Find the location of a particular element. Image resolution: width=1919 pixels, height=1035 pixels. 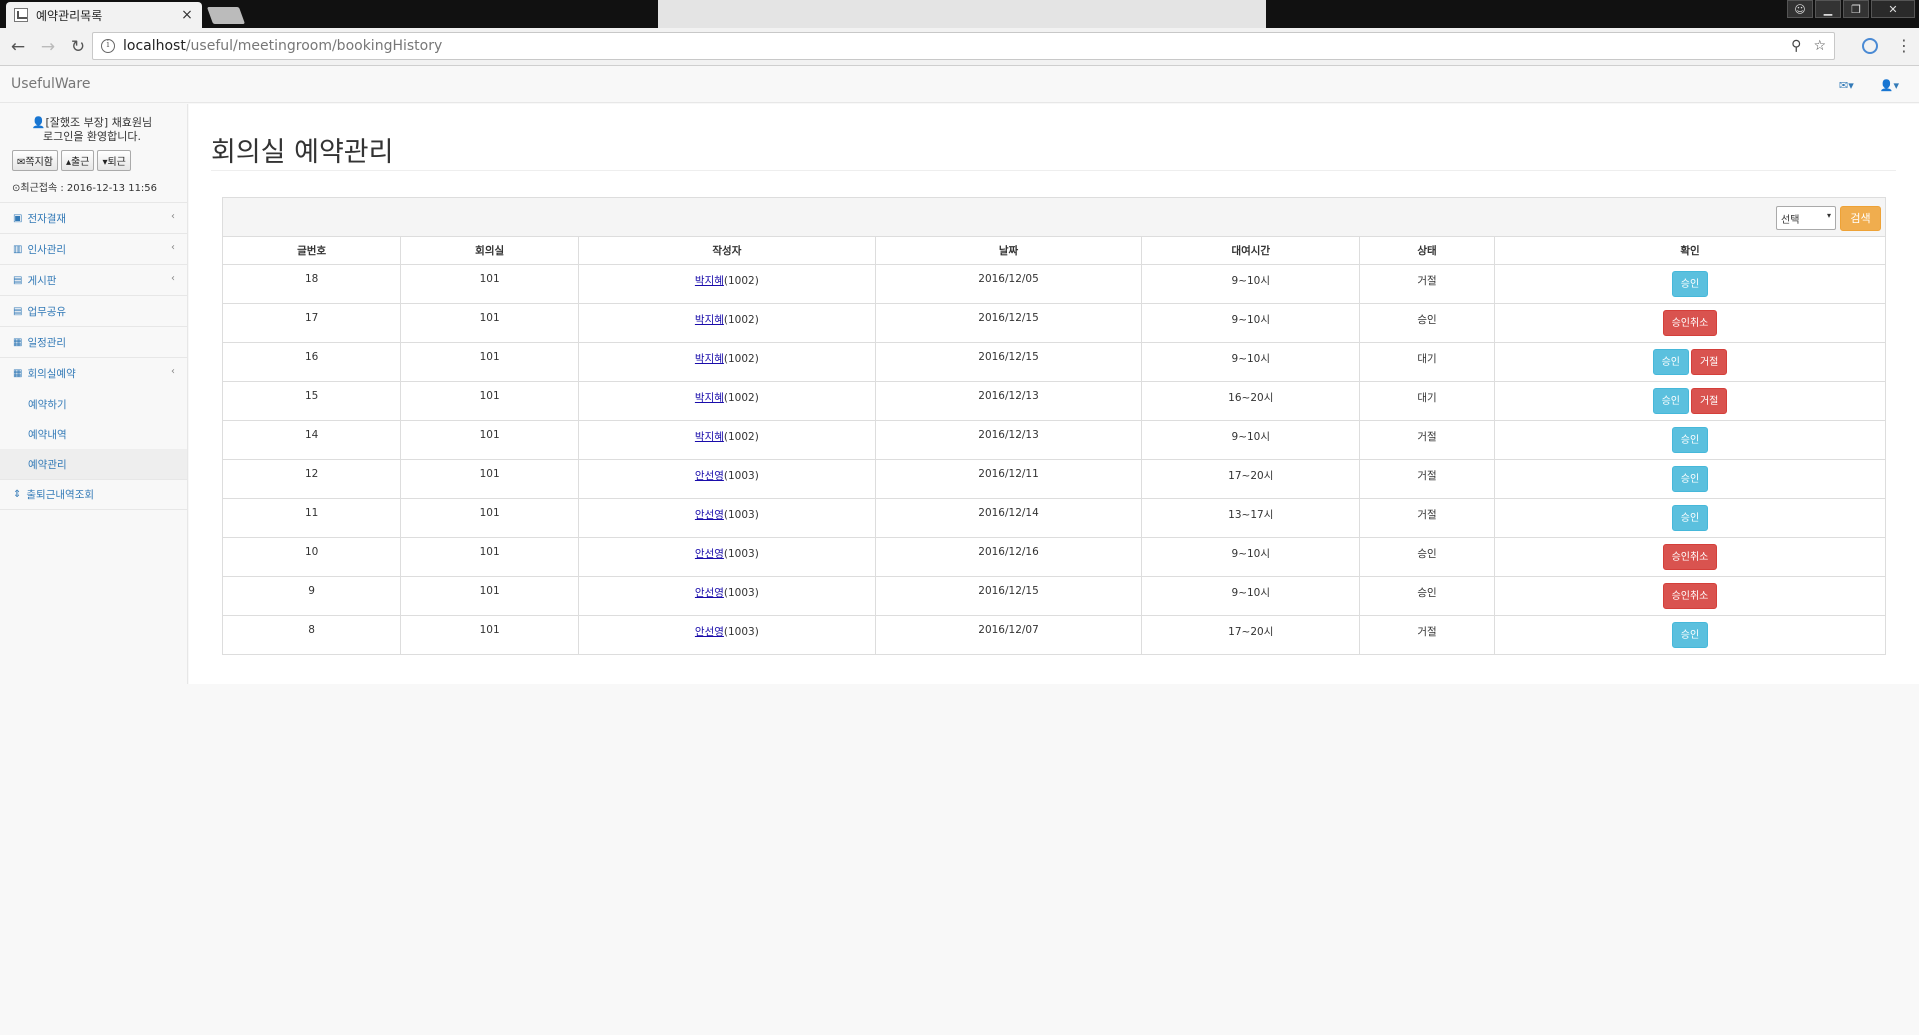

page-title: 회의실 예약관리 is located at coordinates (302, 152).